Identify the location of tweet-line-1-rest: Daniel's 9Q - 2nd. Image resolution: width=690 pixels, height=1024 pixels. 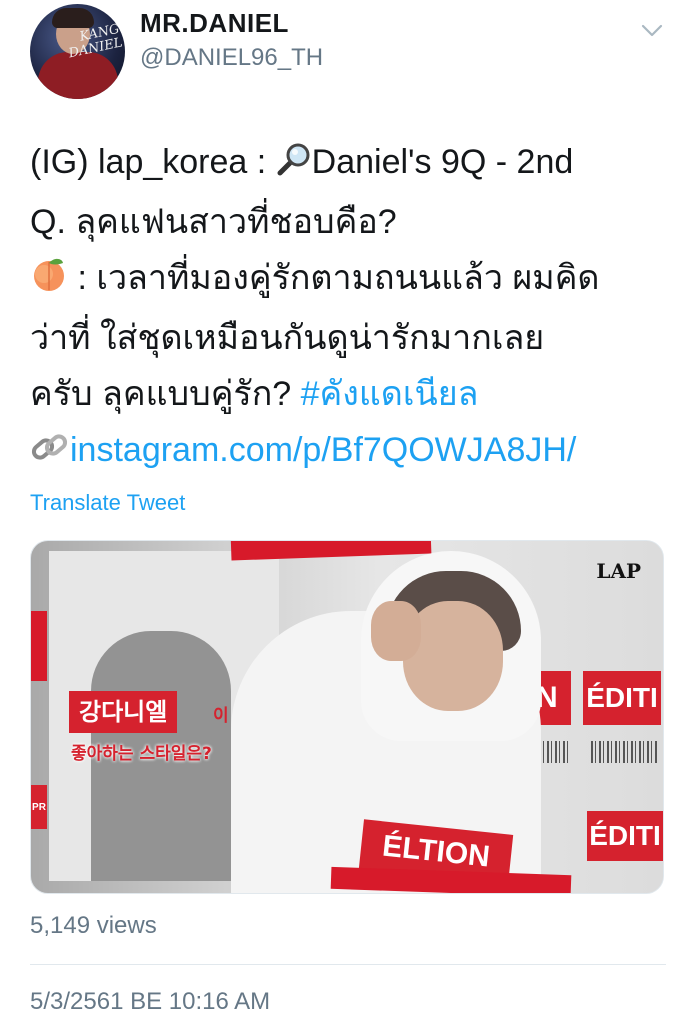
(442, 162).